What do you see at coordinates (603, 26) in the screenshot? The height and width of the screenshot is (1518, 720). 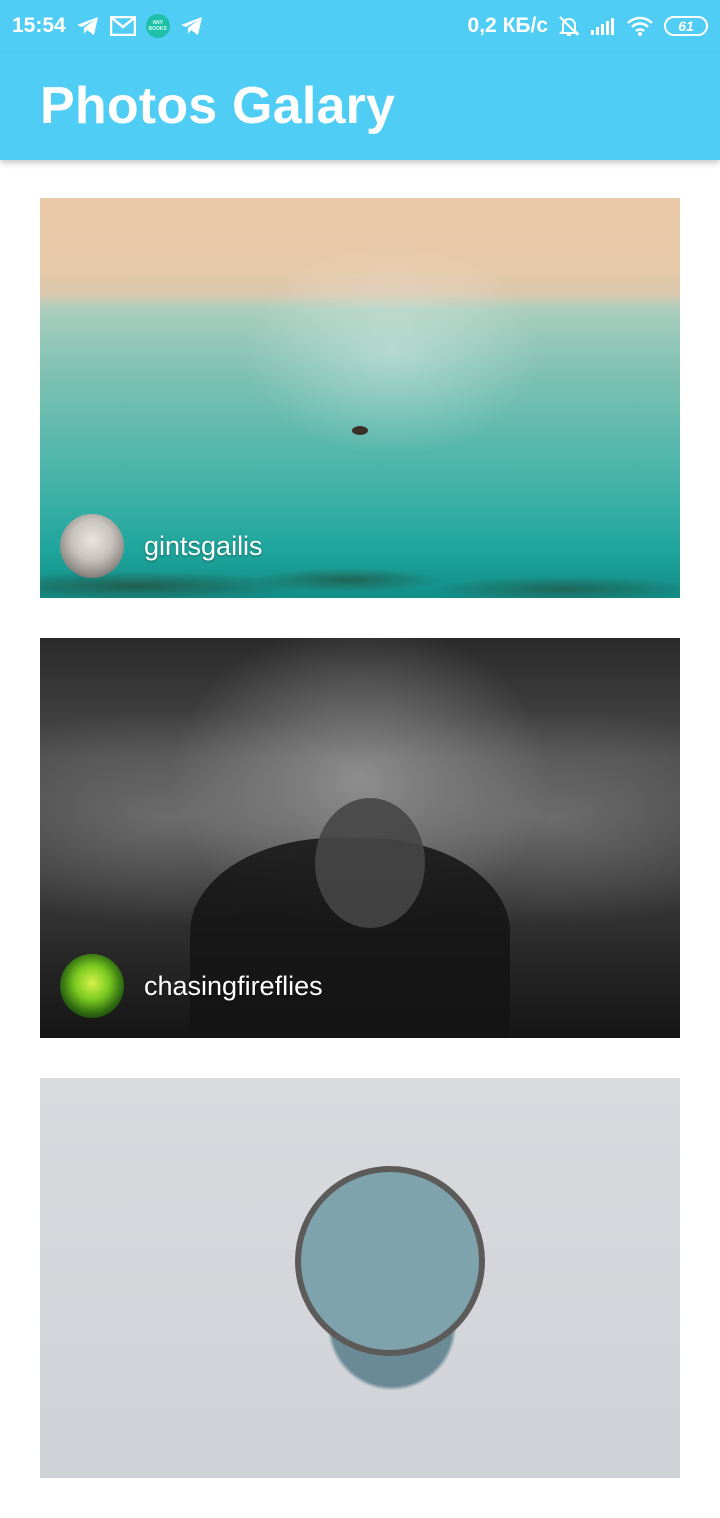 I see `signal-icon` at bounding box center [603, 26].